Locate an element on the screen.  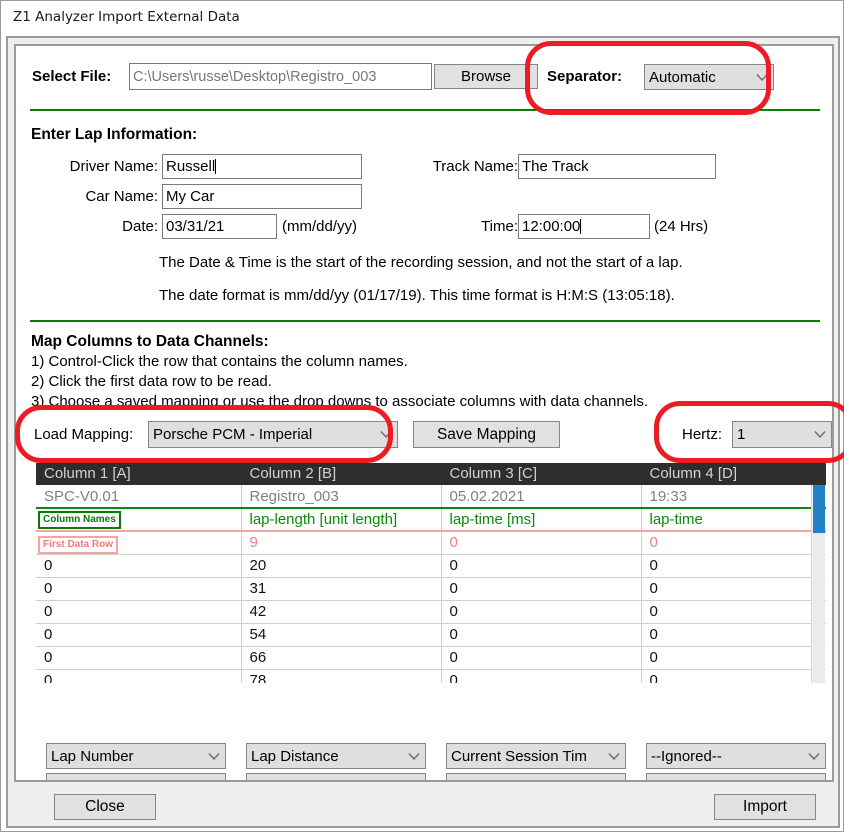
table-row: 1900 is located at coordinates (431, 542).